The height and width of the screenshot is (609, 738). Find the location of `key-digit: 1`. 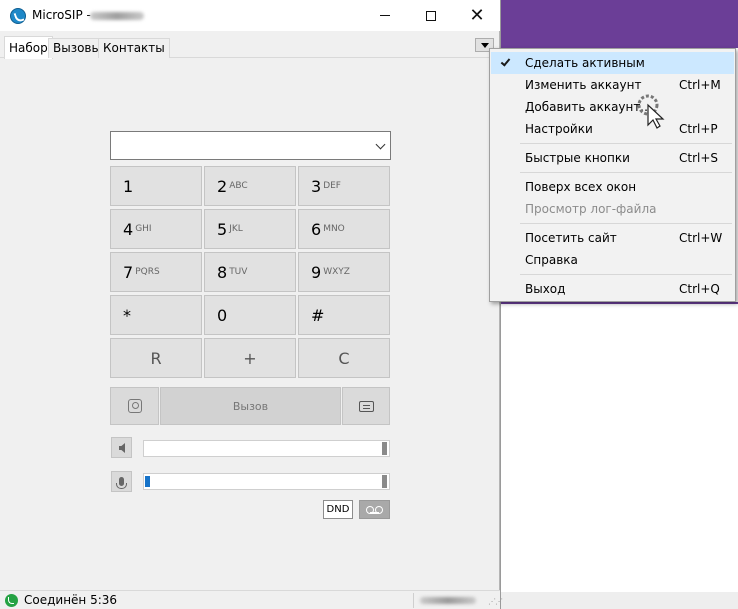

key-digit: 1 is located at coordinates (128, 186).